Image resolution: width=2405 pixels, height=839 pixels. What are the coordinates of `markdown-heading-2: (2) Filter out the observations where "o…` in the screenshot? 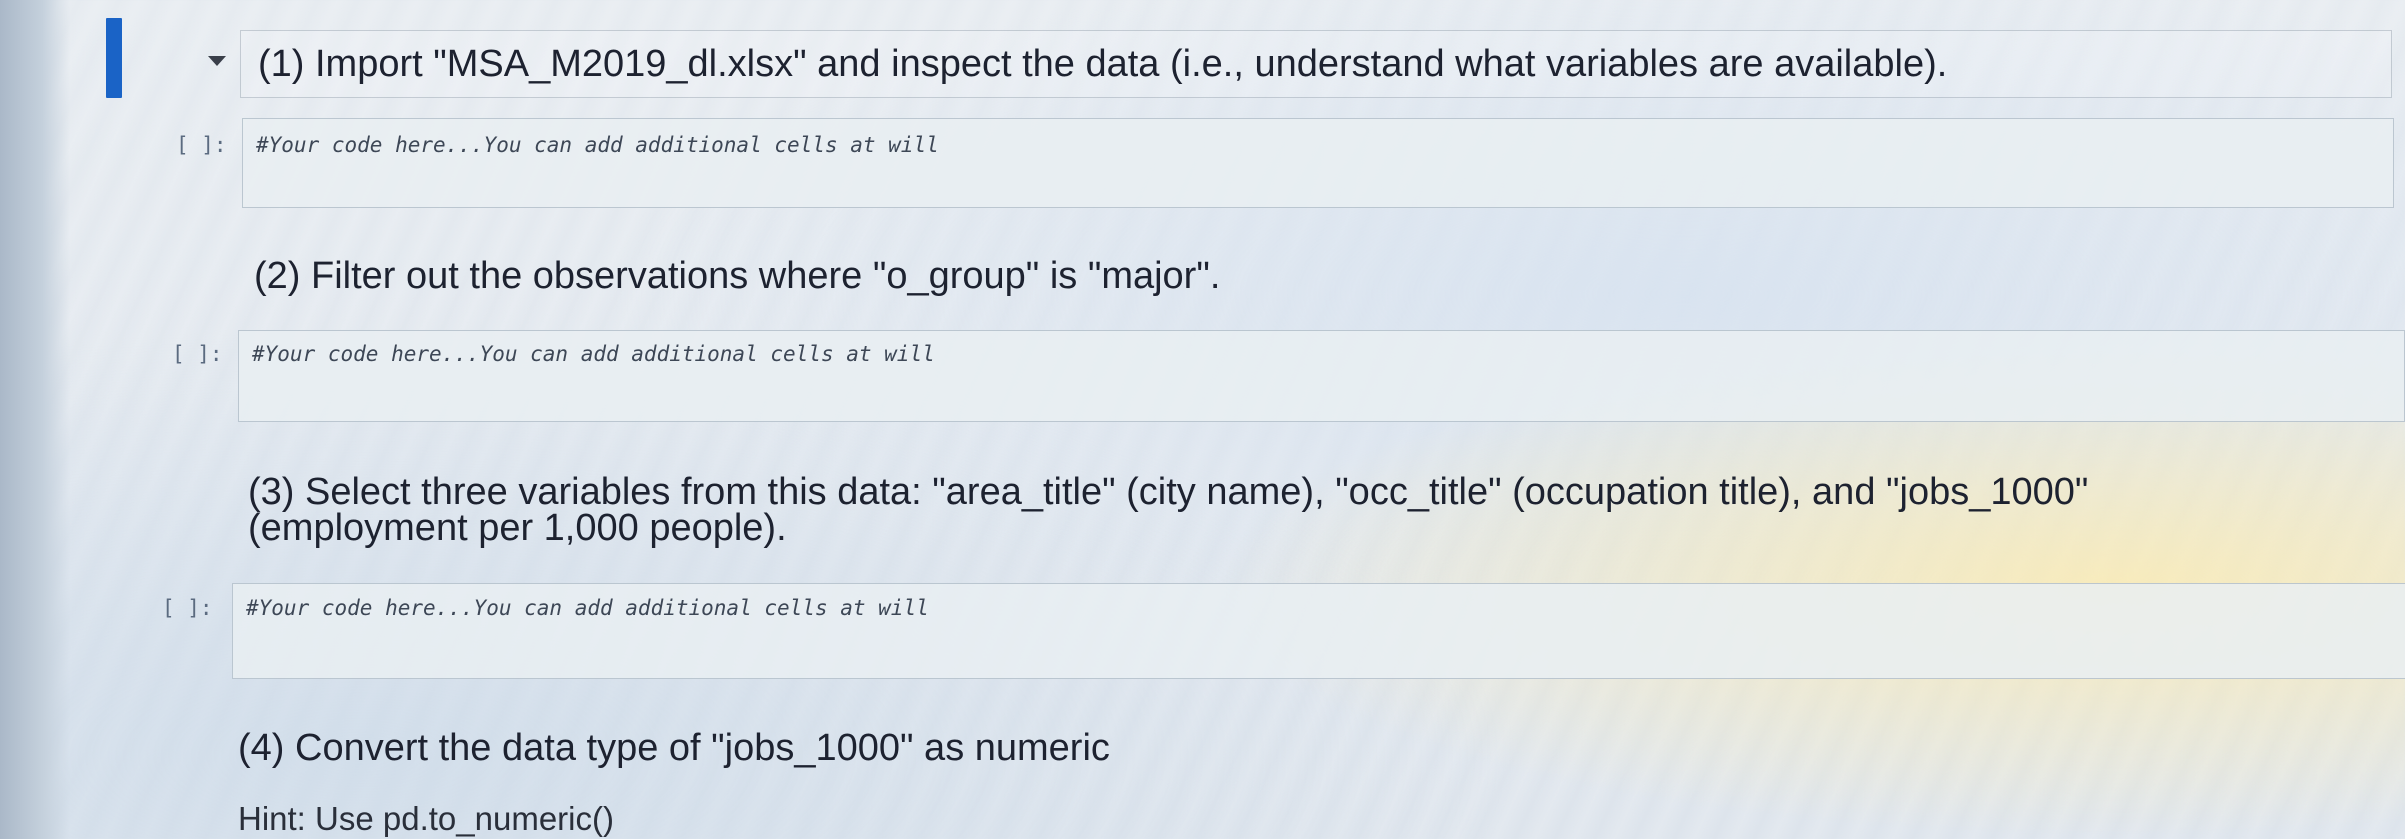 It's located at (737, 276).